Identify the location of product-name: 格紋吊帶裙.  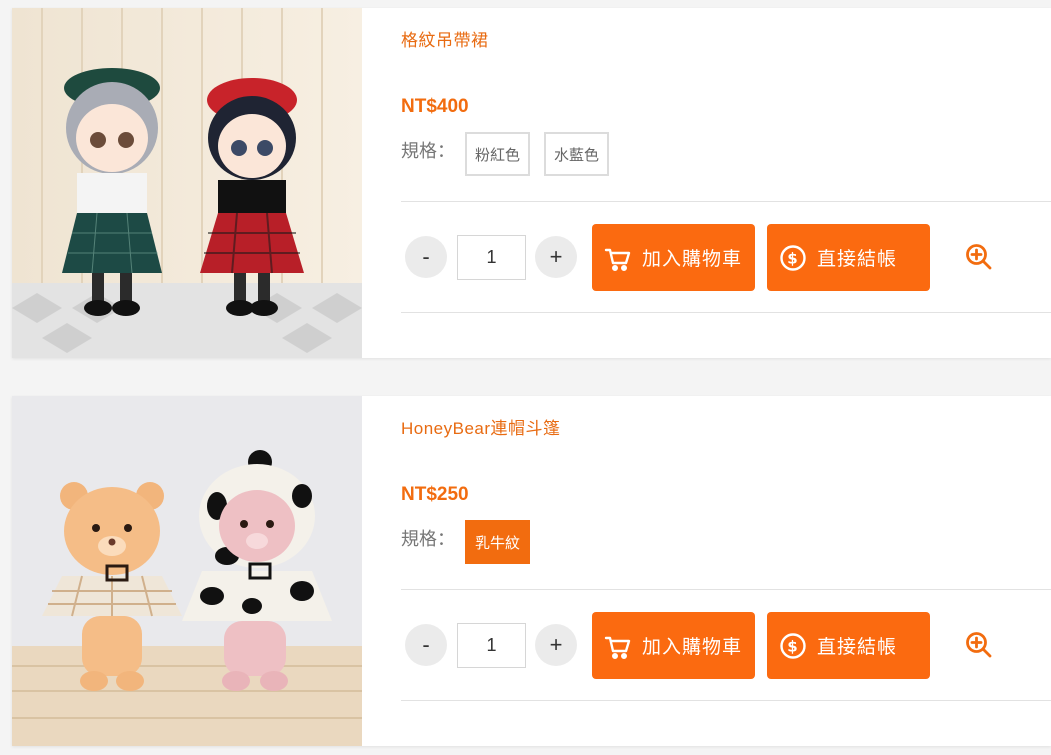
(445, 38).